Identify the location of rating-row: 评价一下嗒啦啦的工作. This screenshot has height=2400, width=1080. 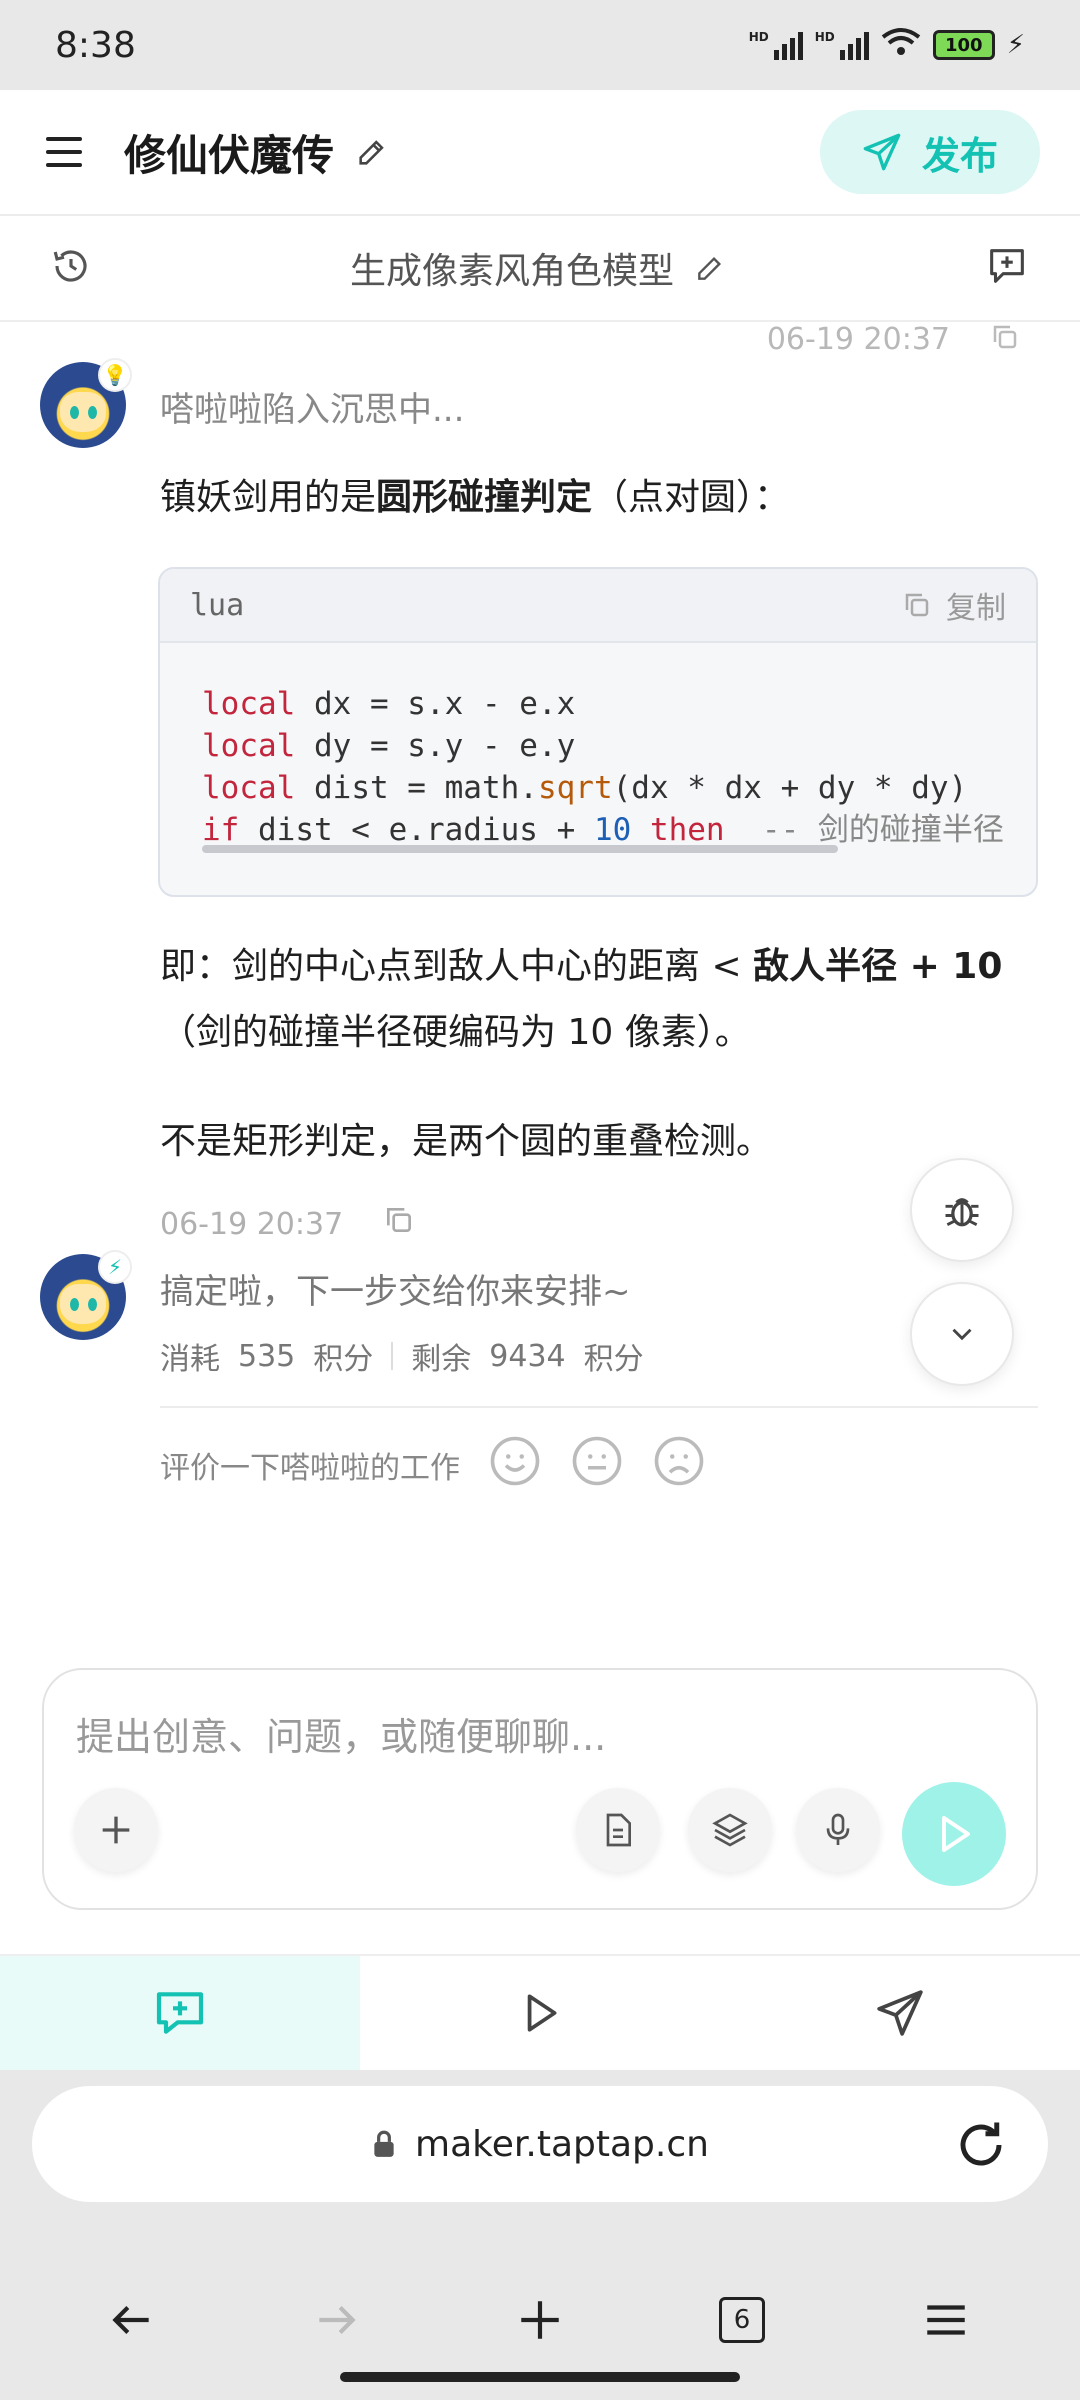
(433, 1465).